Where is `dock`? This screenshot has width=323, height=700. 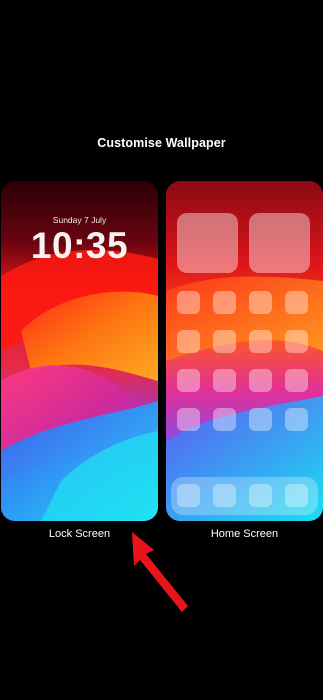 dock is located at coordinates (244, 496).